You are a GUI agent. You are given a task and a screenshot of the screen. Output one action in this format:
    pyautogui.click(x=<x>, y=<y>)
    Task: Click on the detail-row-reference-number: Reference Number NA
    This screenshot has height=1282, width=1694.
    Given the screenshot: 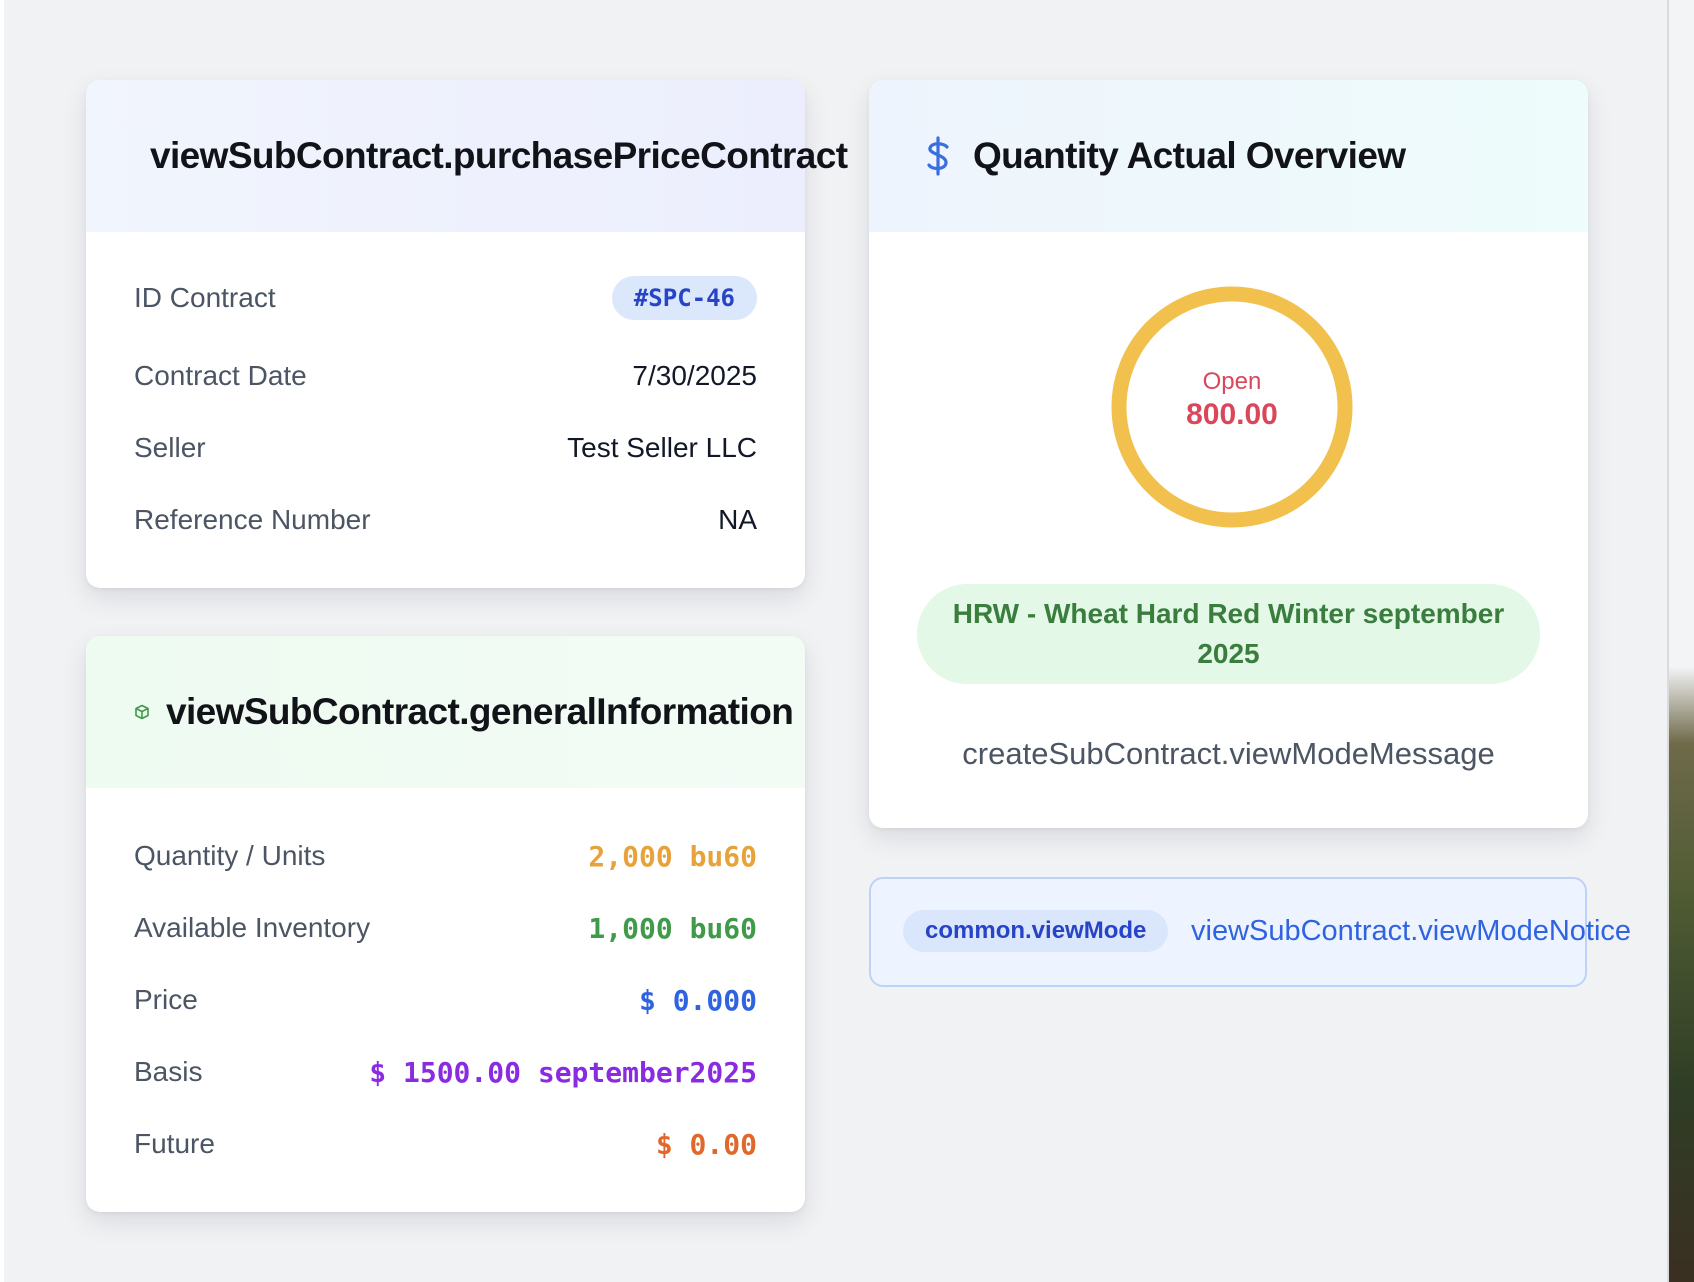 What is the action you would take?
    pyautogui.click(x=445, y=520)
    